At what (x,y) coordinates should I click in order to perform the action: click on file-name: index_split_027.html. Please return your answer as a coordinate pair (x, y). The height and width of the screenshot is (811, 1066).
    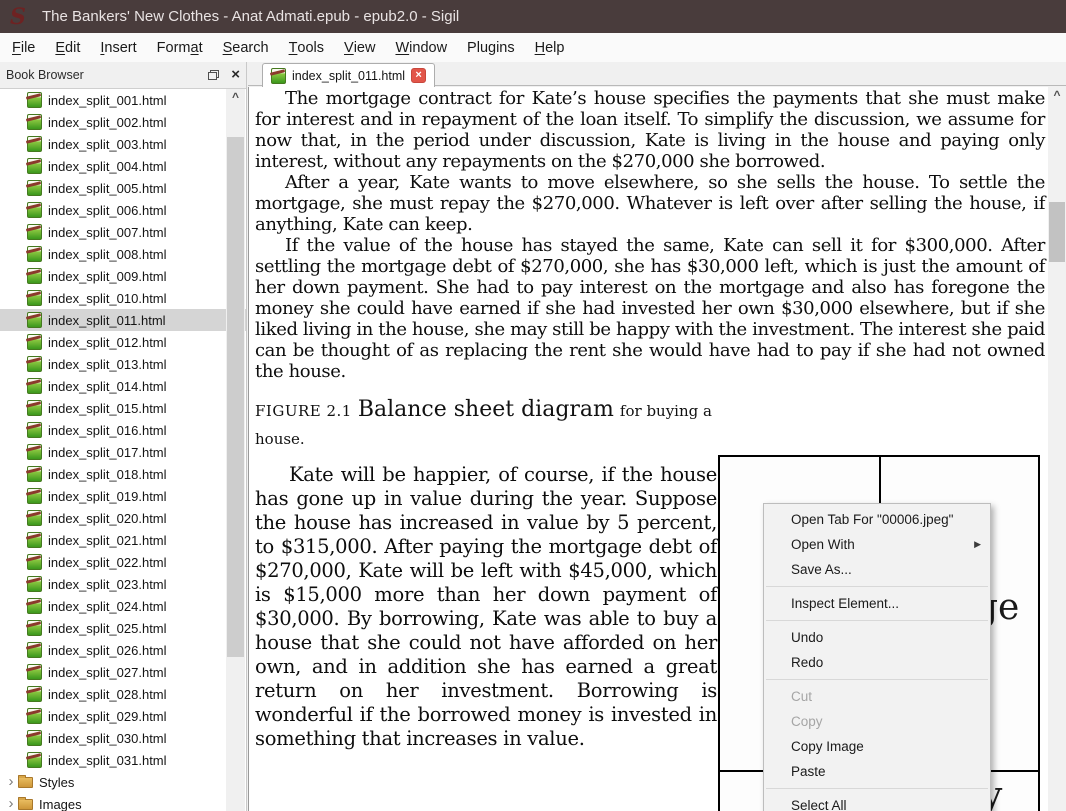
    Looking at the image, I should click on (107, 672).